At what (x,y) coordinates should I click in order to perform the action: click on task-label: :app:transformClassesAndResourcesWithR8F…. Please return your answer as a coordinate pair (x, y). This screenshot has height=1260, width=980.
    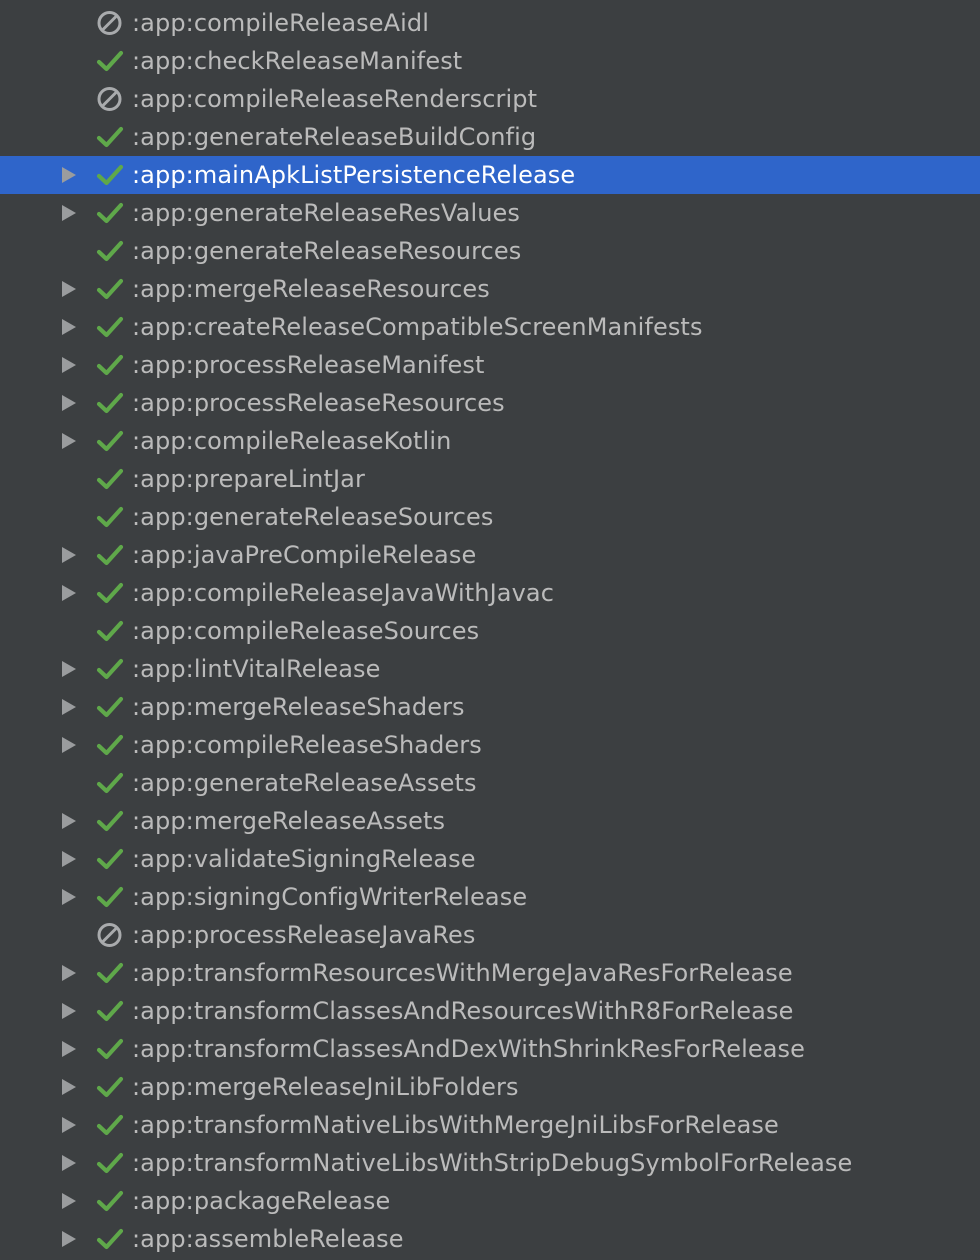
    Looking at the image, I should click on (463, 1011).